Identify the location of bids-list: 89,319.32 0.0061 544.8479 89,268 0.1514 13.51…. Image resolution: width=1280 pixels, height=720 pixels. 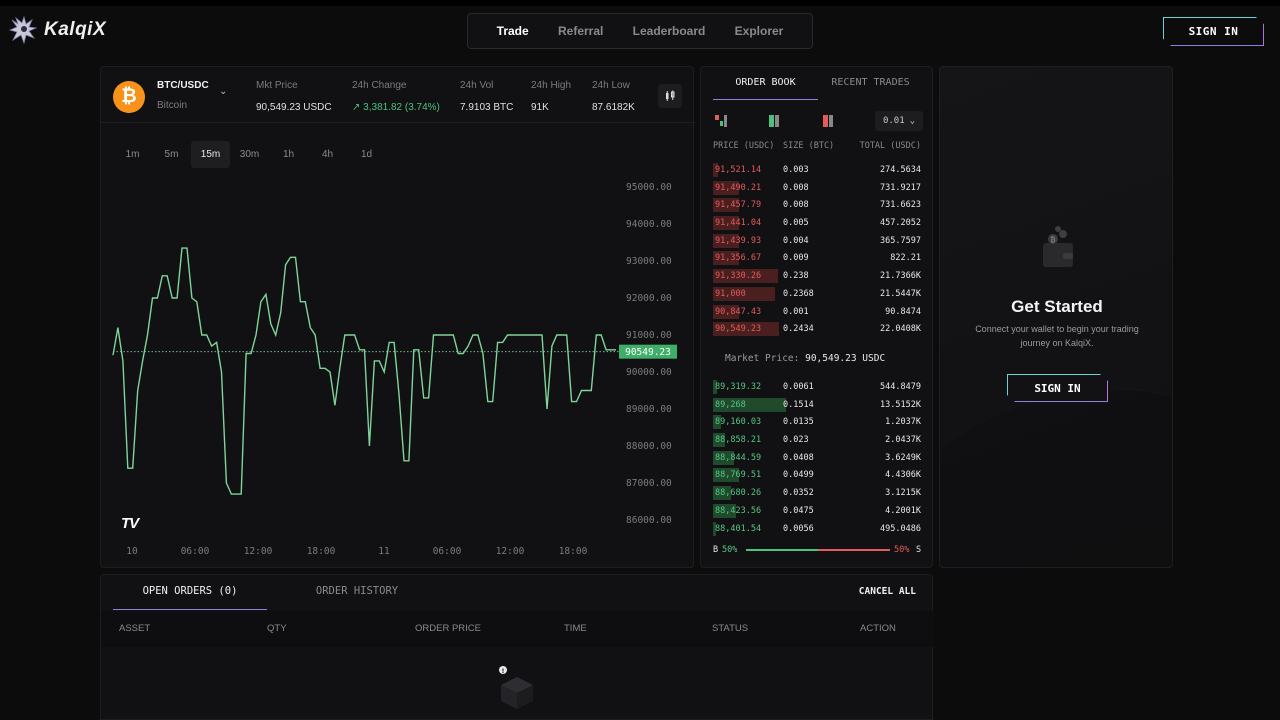
(817, 457).